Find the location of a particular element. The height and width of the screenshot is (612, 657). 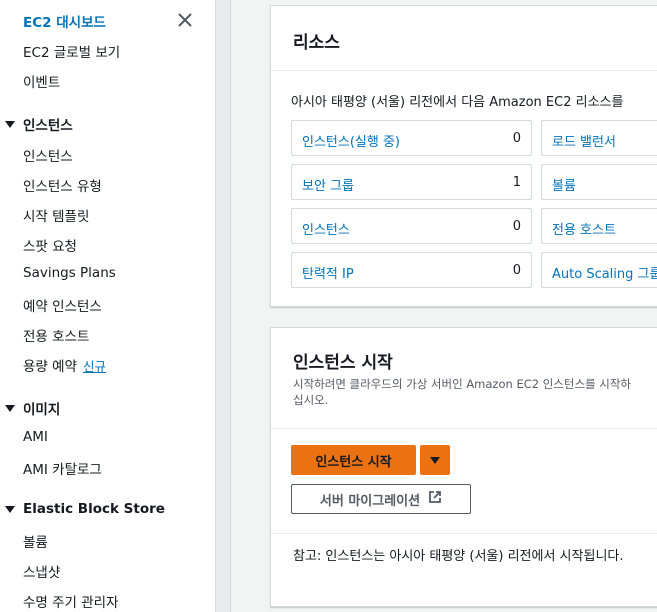

nav-savings-plans: Savings Plans is located at coordinates (69, 273).